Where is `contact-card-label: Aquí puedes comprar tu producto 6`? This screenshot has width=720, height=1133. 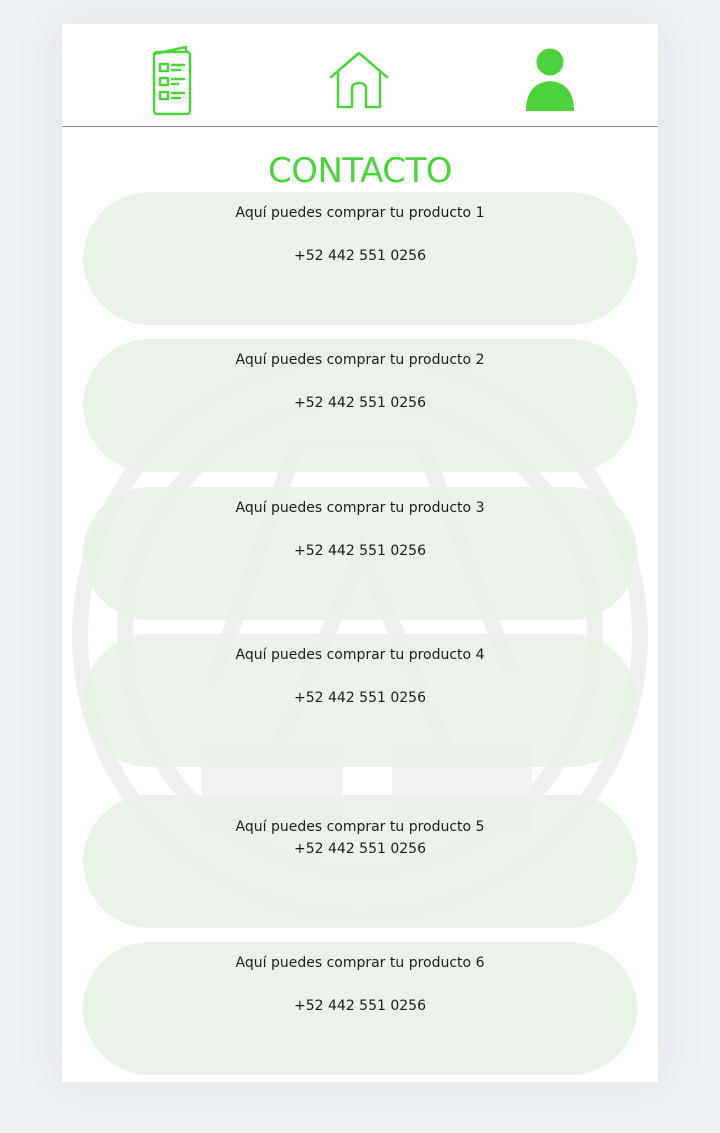
contact-card-label: Aquí puedes comprar tu producto 6 is located at coordinates (360, 963).